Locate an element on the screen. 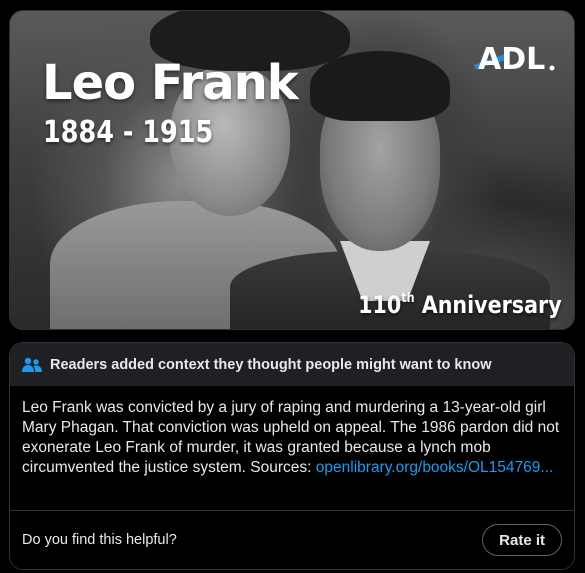 This screenshot has width=585, height=573. adl-logo-text: ADL is located at coordinates (511, 57).